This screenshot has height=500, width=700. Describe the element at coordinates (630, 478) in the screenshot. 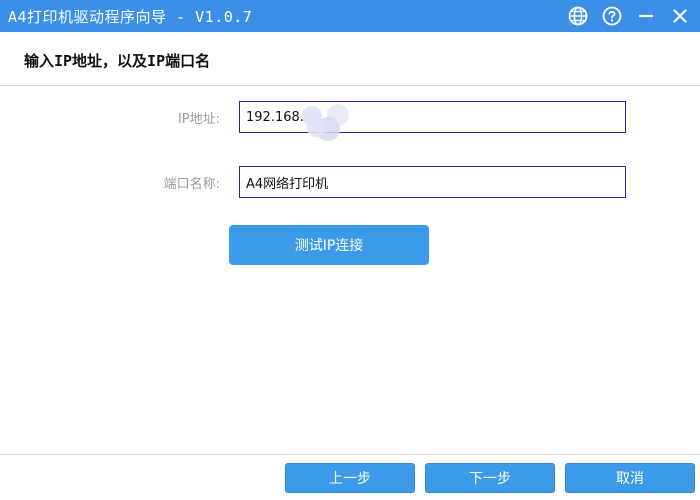

I see `cancel-button: 取消` at that location.